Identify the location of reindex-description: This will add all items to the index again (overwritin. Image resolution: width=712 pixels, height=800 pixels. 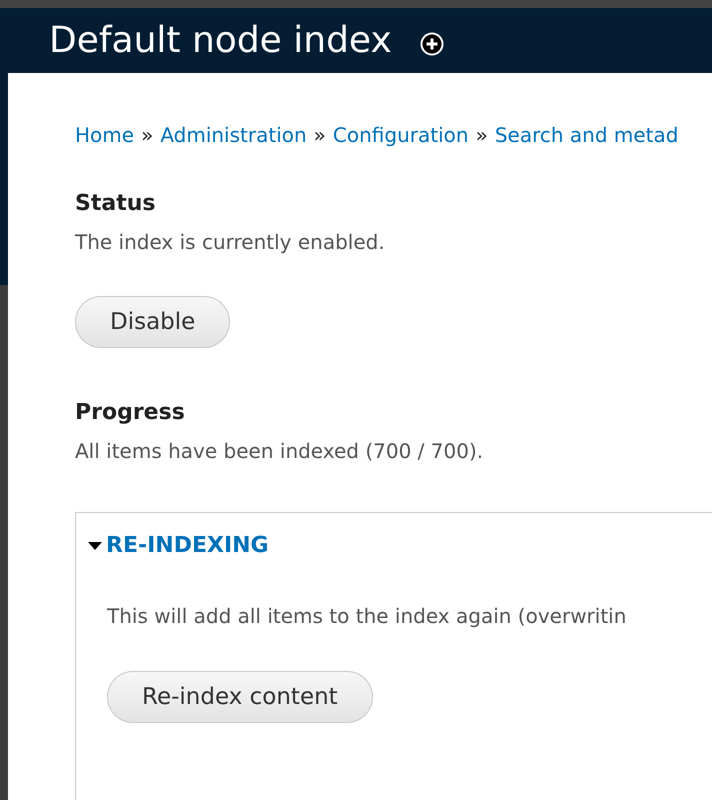
(367, 616).